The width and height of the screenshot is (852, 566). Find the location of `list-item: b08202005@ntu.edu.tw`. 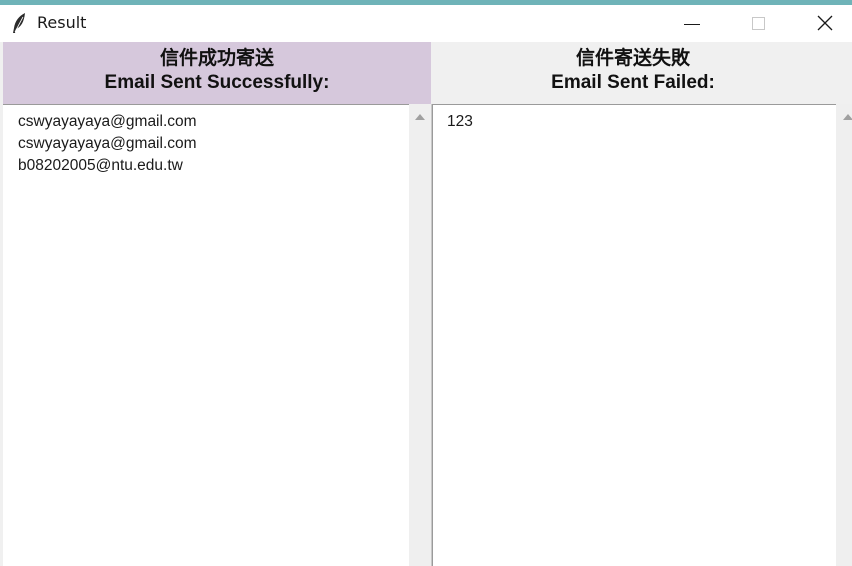

list-item: b08202005@ntu.edu.tw is located at coordinates (107, 166).